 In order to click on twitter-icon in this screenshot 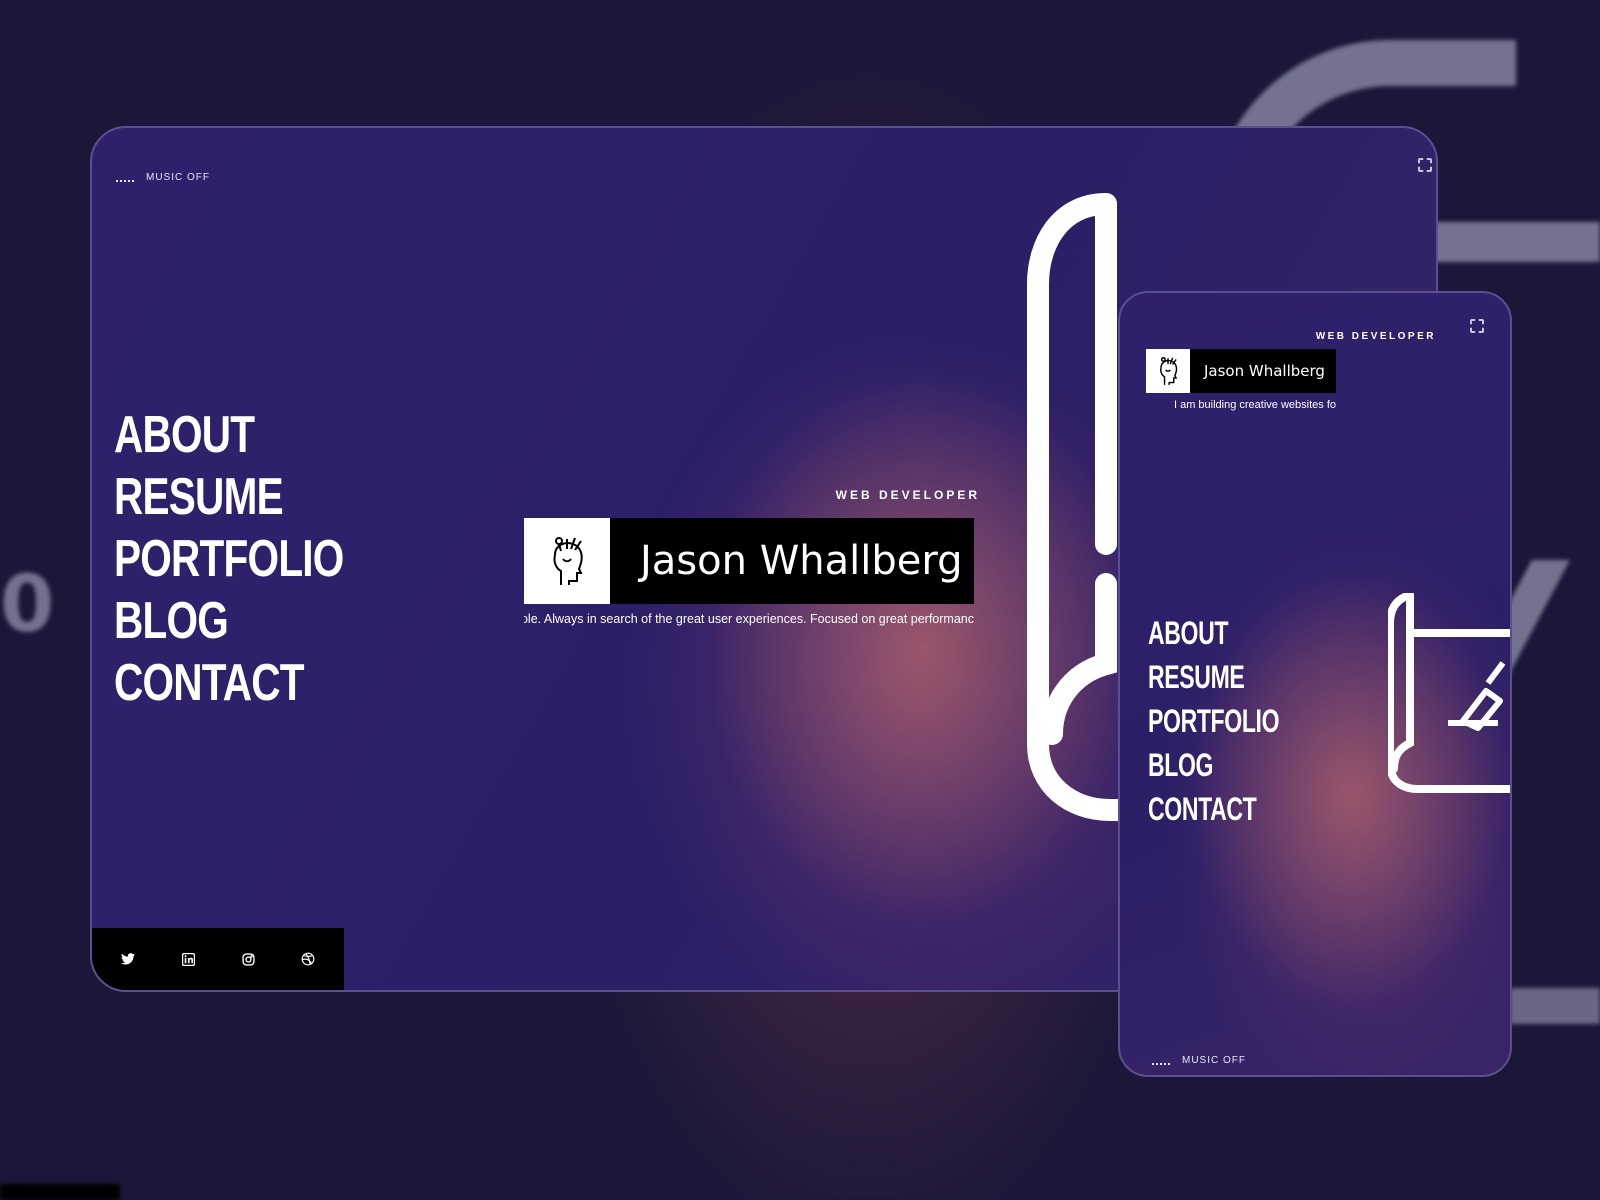, I will do `click(128, 959)`.